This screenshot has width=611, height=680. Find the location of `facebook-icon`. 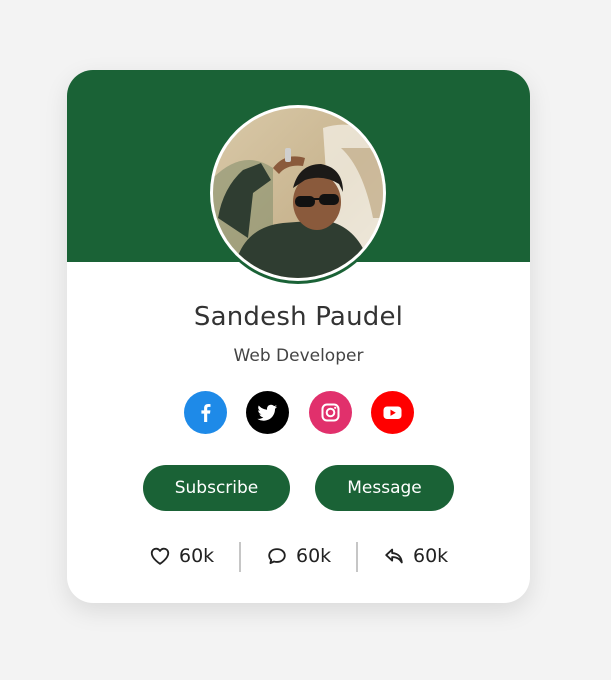

facebook-icon is located at coordinates (205, 412).